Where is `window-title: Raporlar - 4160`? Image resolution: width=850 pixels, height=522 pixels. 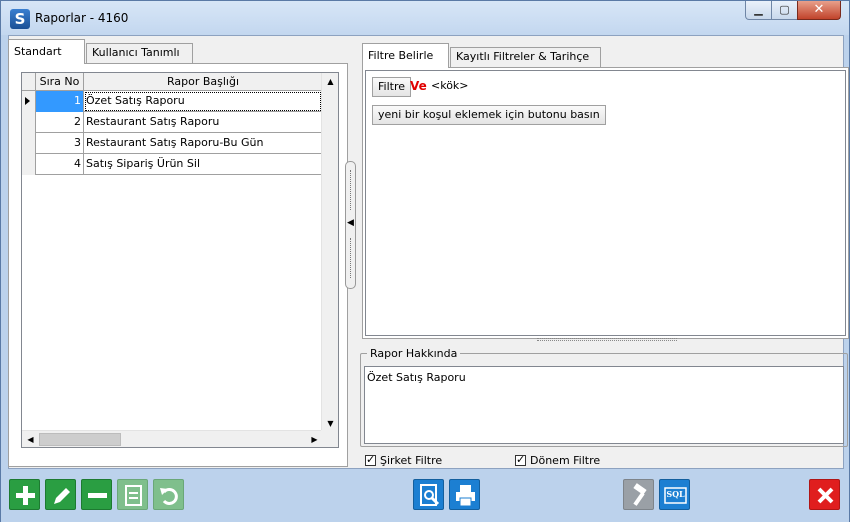 window-title: Raporlar - 4160 is located at coordinates (82, 18).